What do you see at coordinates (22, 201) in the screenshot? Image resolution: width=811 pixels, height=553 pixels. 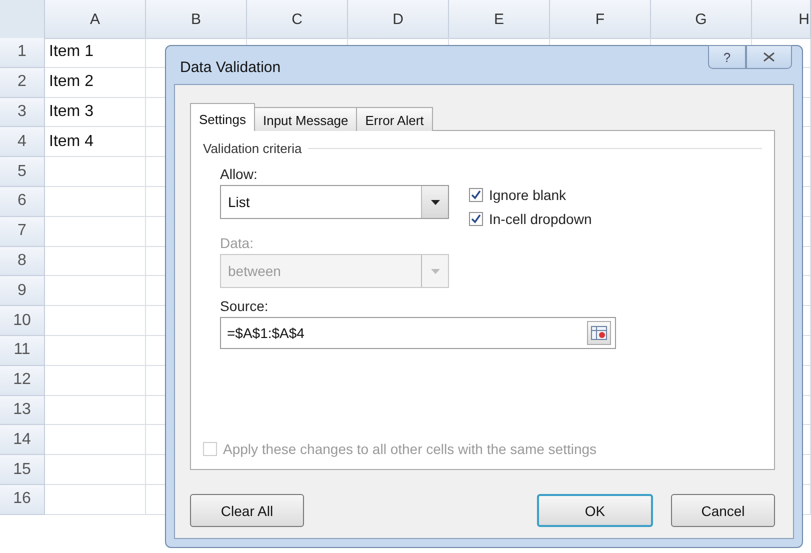 I see `row-header: 6` at bounding box center [22, 201].